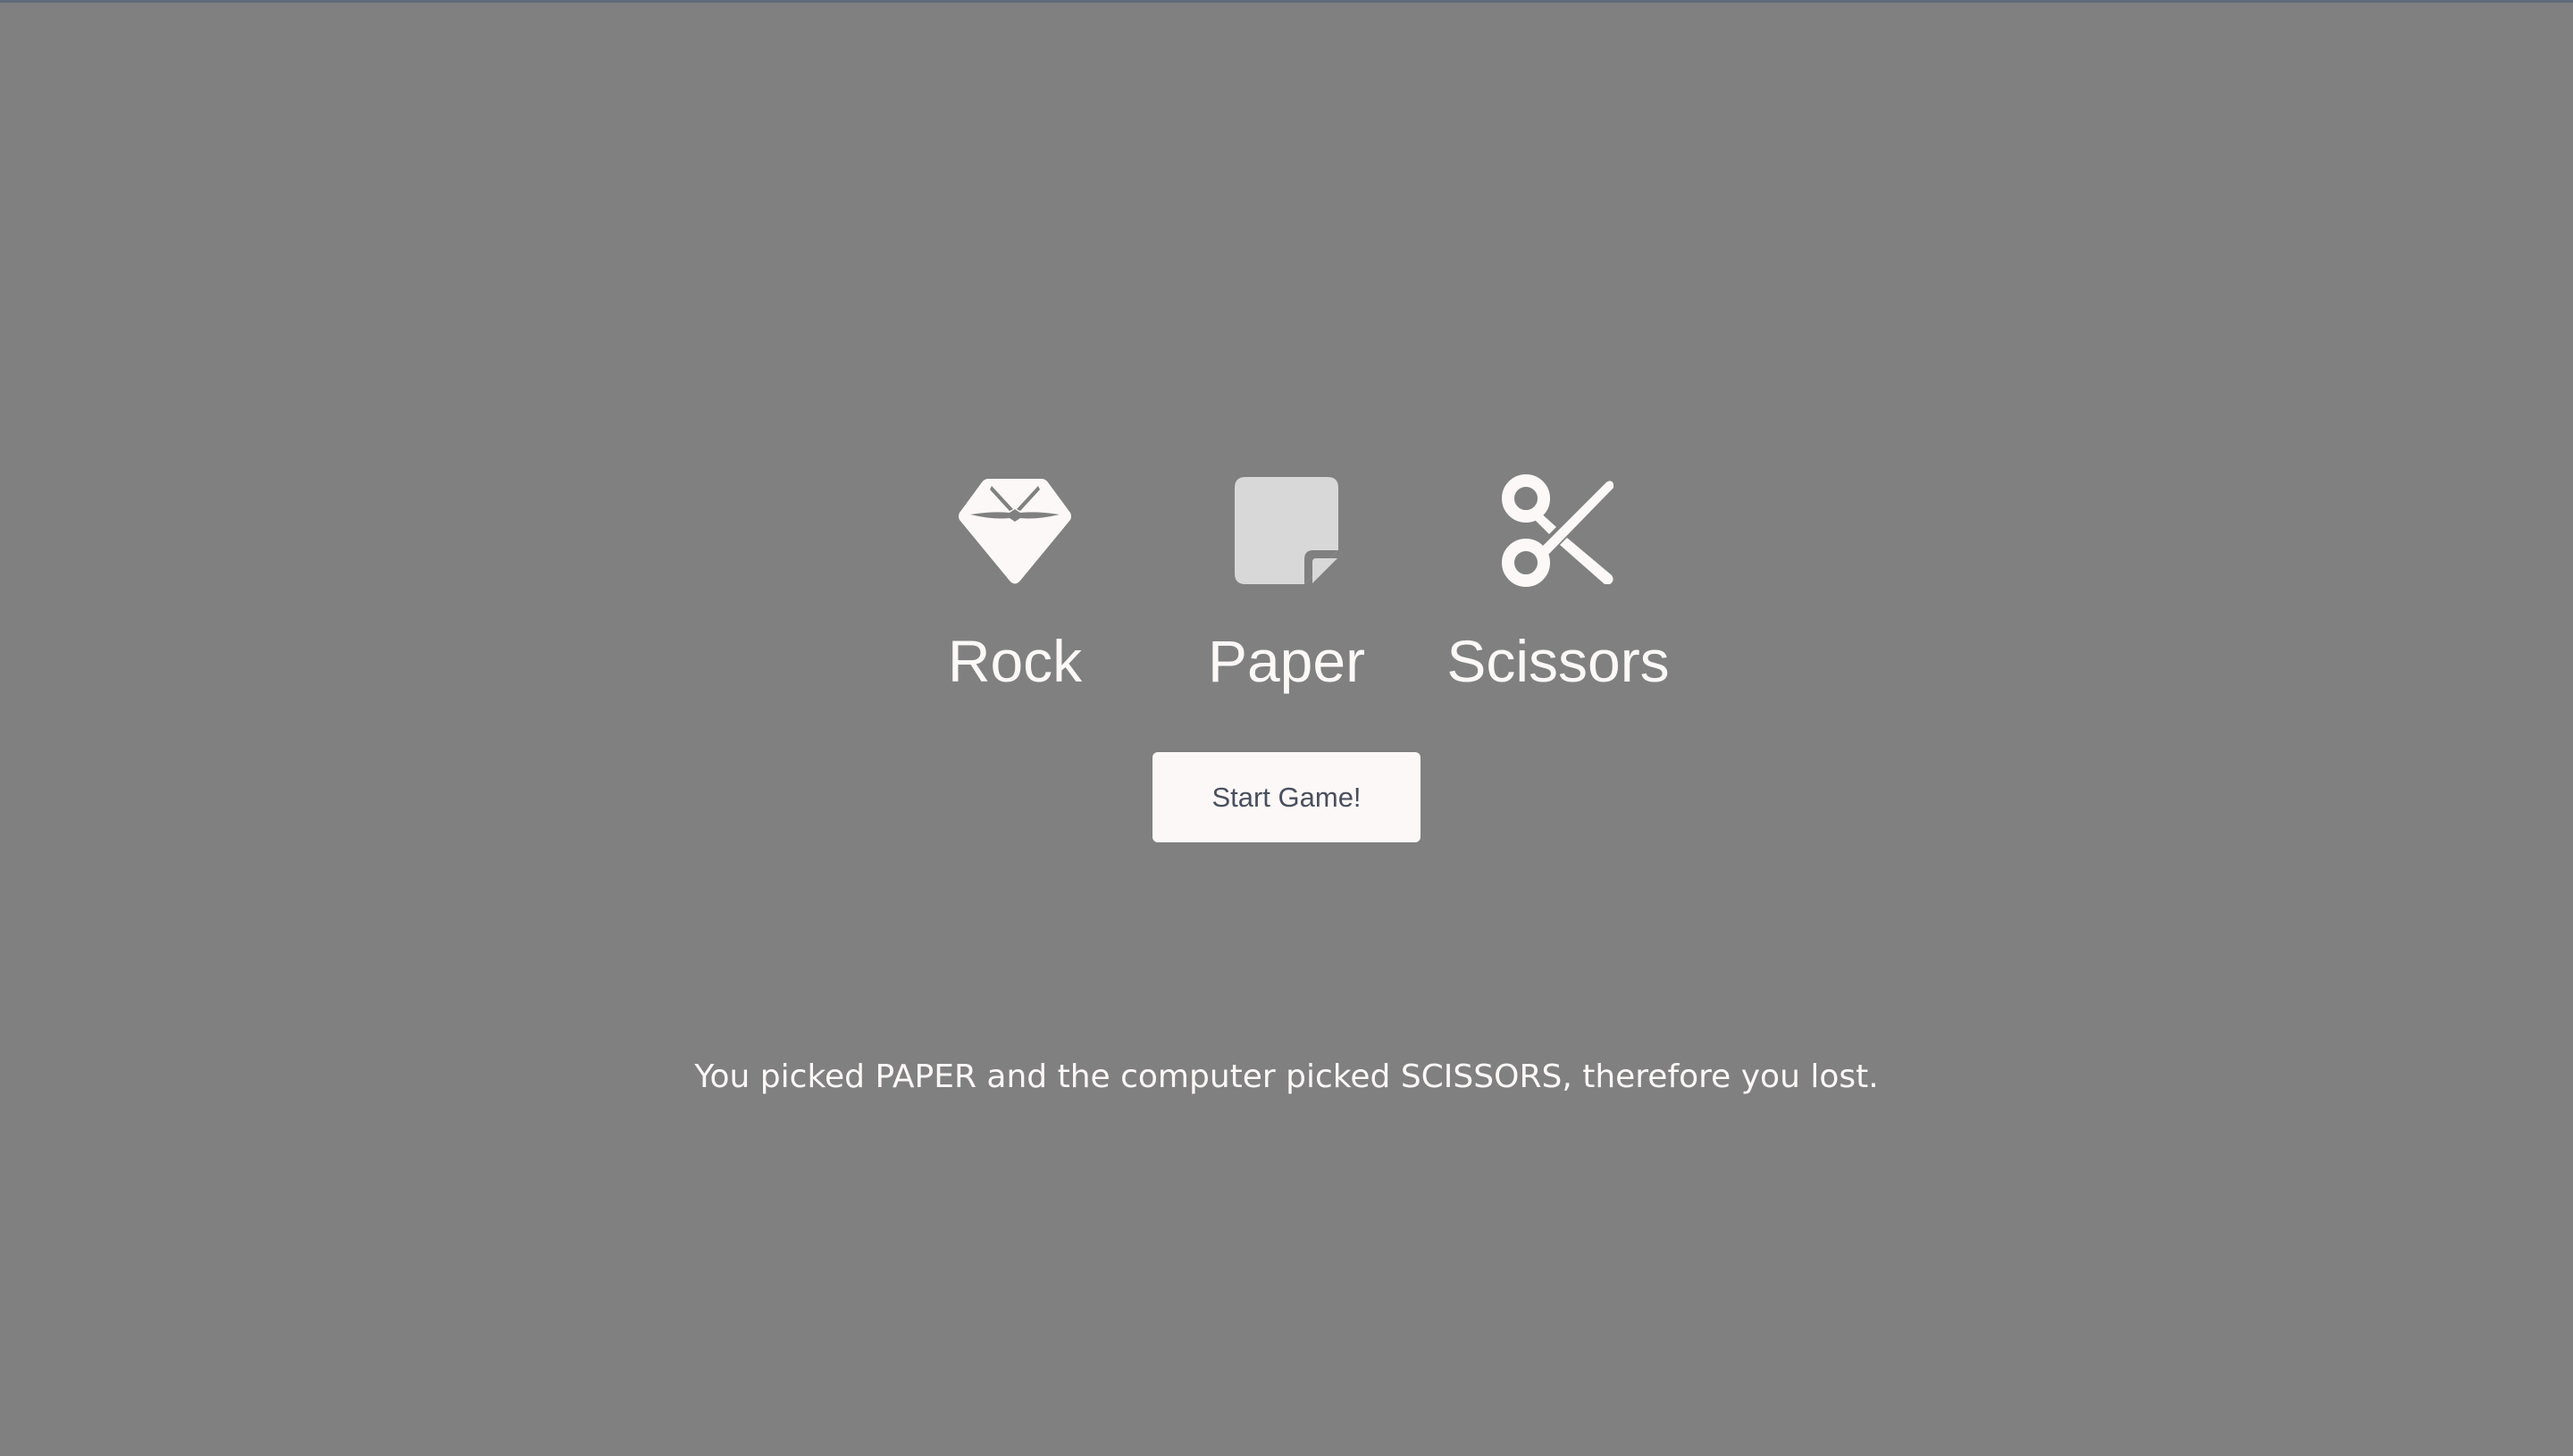 The image size is (2573, 1456). I want to click on choice-paper: Paper, so click(1286, 589).